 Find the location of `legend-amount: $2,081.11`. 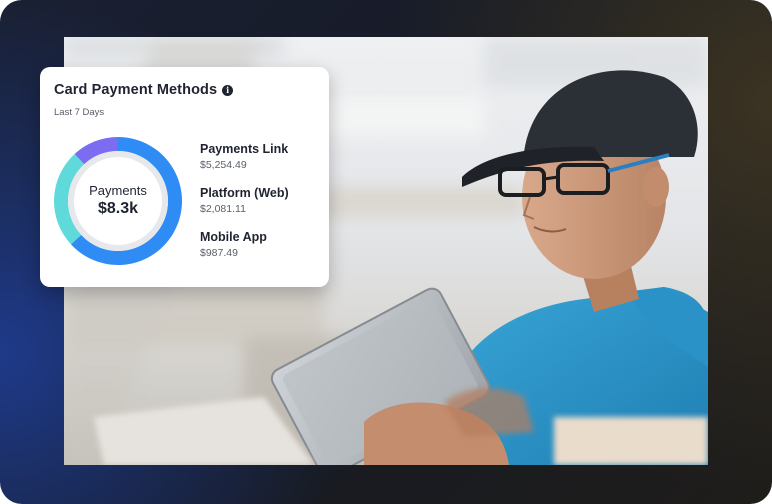

legend-amount: $2,081.11 is located at coordinates (223, 209).